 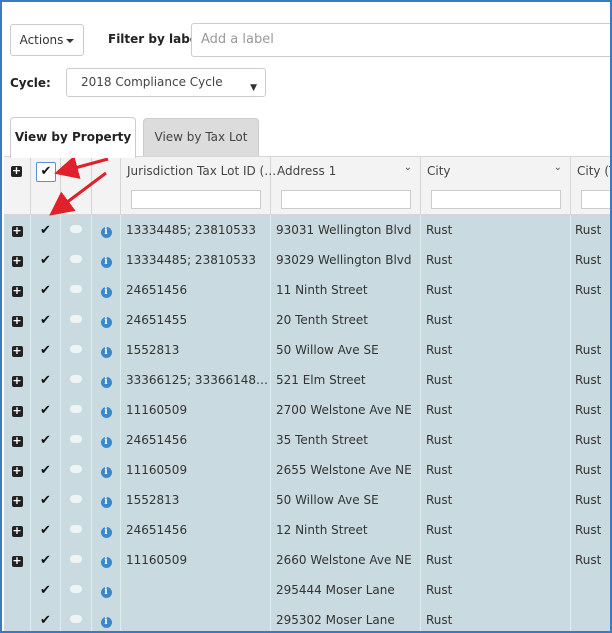 I want to click on address-filter-input, so click(x=346, y=199).